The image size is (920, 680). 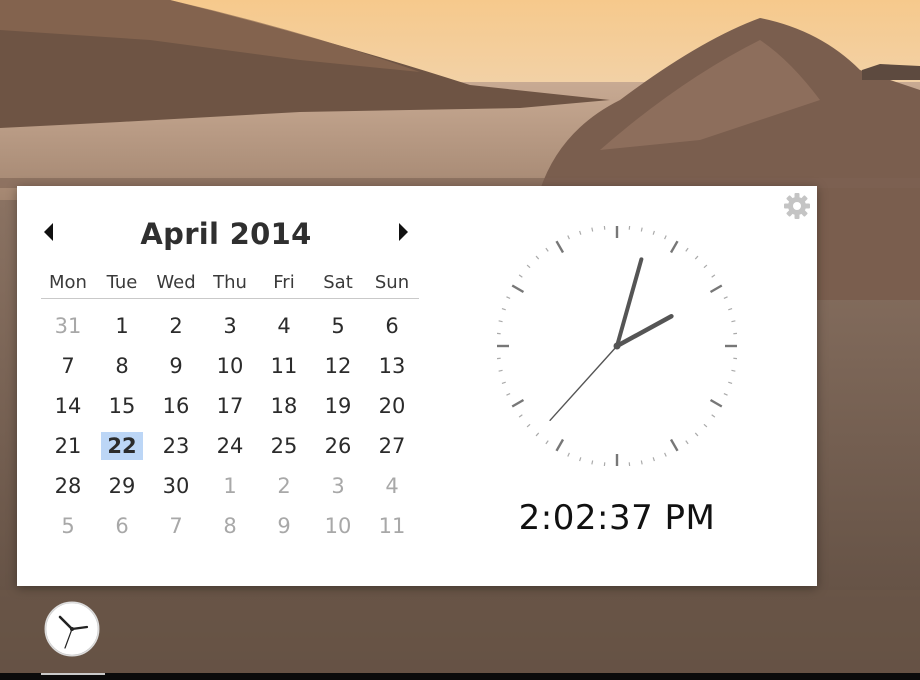 What do you see at coordinates (617, 346) in the screenshot?
I see `clock-center-dot` at bounding box center [617, 346].